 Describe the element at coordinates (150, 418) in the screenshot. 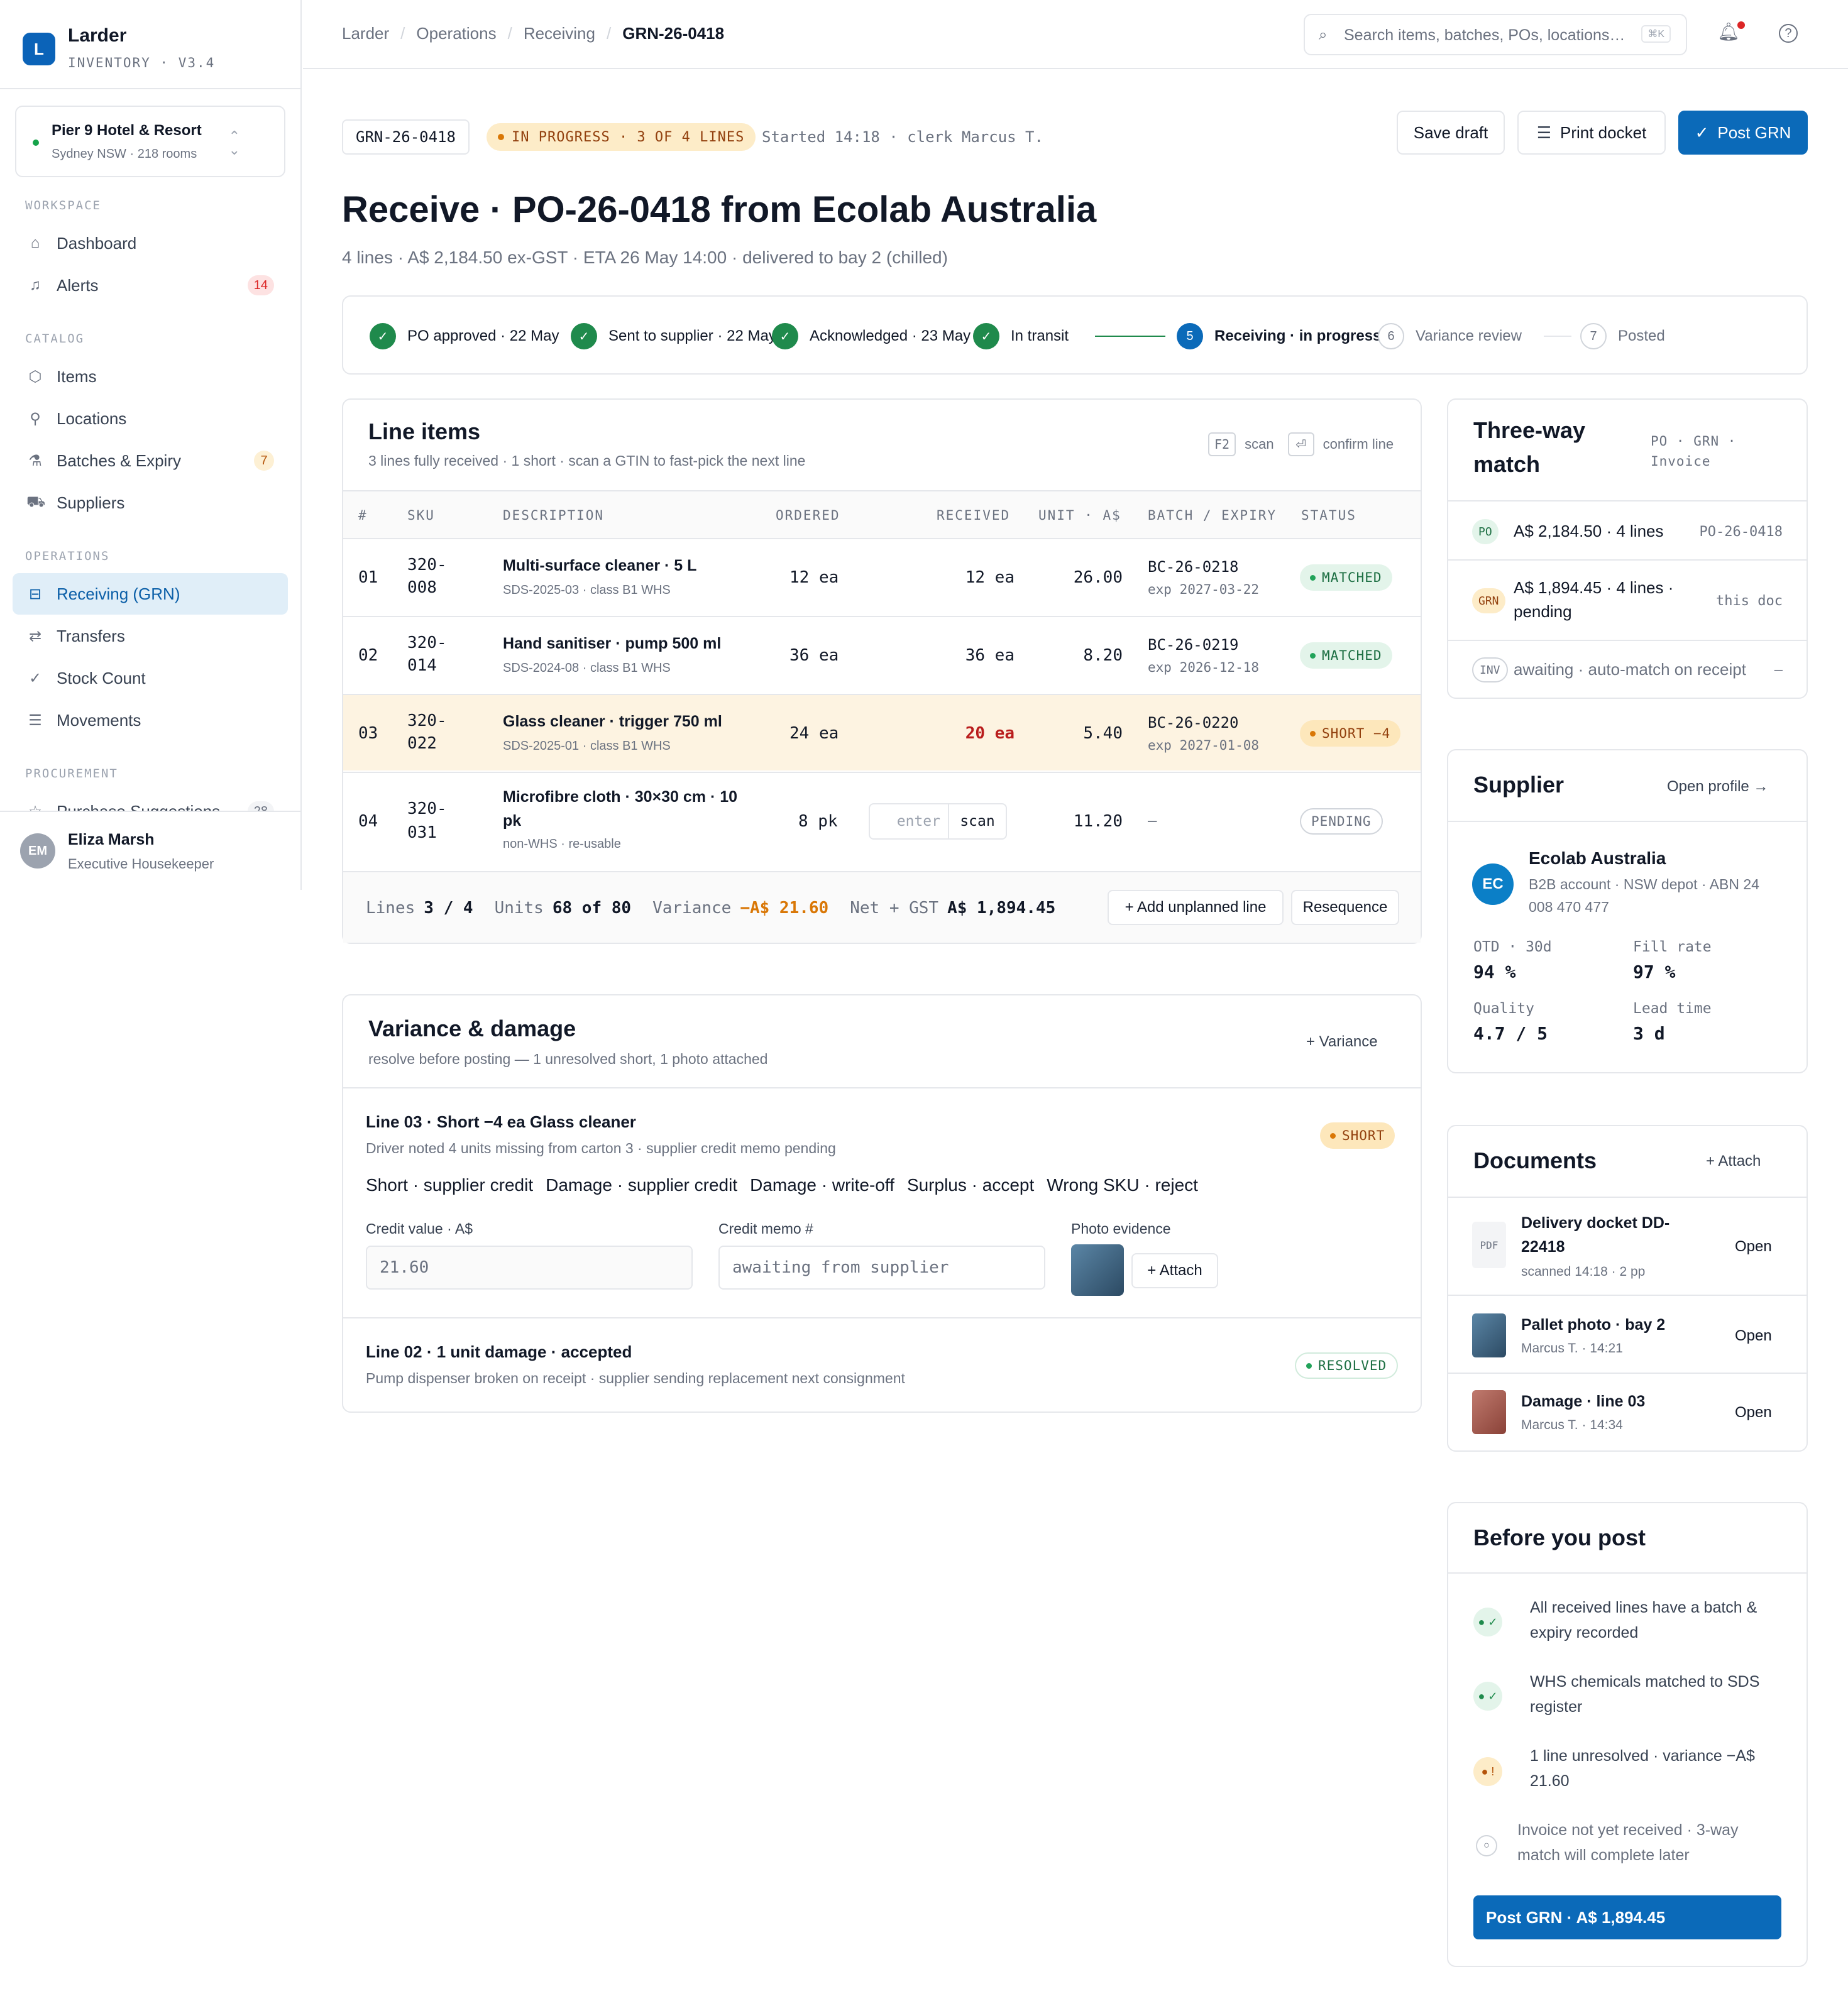

I see `sidebar-item-locations: ⚲ Locations` at that location.